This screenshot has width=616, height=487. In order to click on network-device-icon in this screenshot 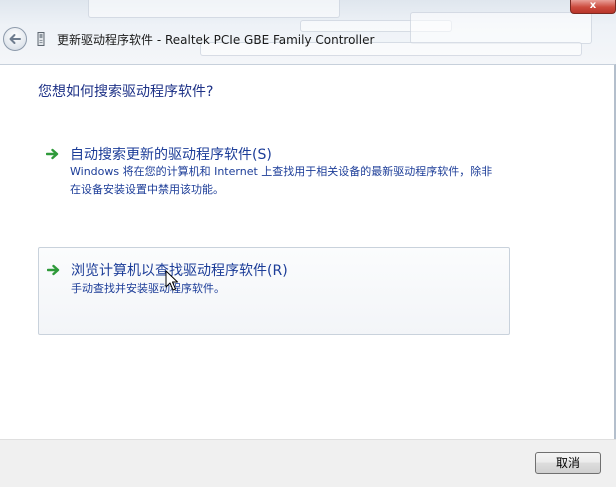, I will do `click(41, 39)`.